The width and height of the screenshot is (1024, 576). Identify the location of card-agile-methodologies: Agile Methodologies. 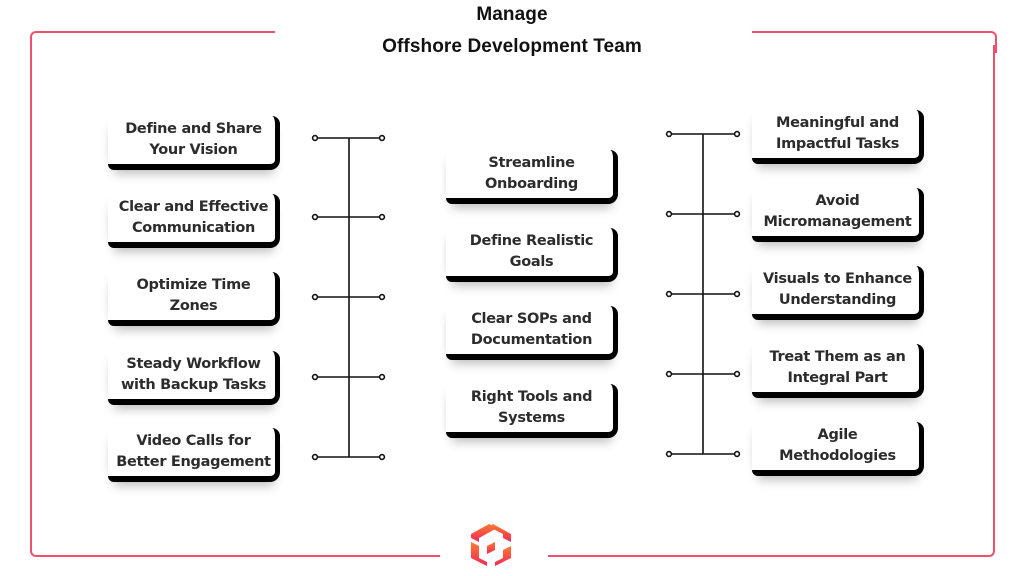
(838, 449).